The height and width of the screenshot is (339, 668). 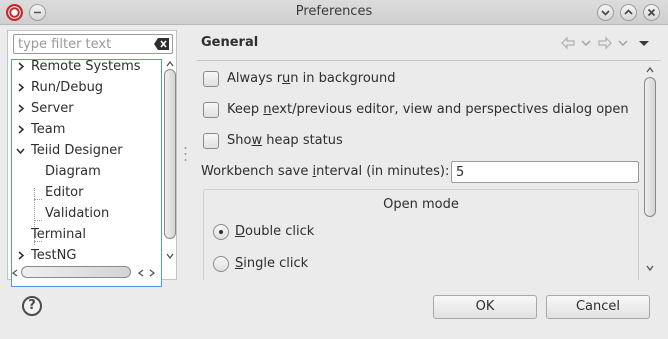 What do you see at coordinates (230, 42) in the screenshot?
I see `page-title: General` at bounding box center [230, 42].